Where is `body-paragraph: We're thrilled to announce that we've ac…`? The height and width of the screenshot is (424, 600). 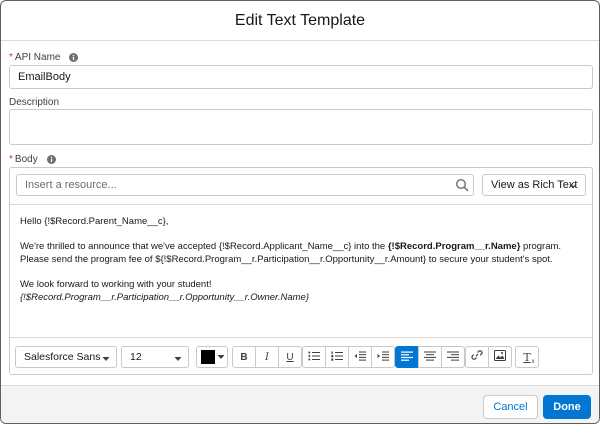 body-paragraph: We're thrilled to announce that we've ac… is located at coordinates (302, 253).